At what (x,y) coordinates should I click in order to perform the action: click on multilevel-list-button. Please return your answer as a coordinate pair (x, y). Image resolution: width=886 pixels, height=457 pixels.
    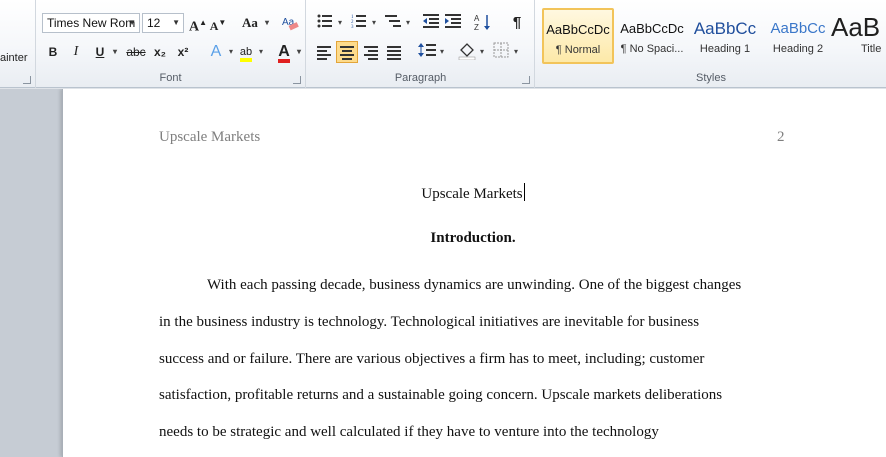
    Looking at the image, I should click on (396, 23).